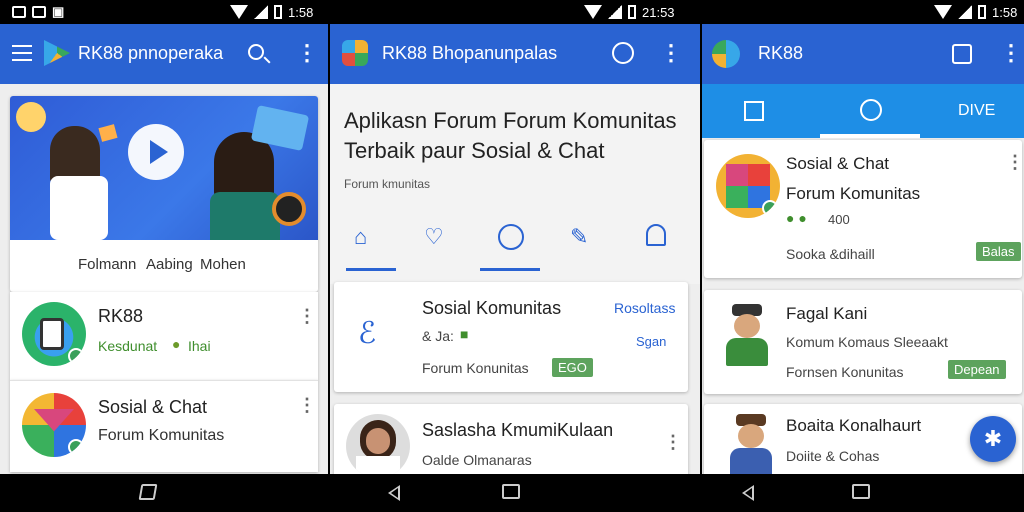  What do you see at coordinates (579, 237) in the screenshot?
I see `edit-tab-icon: ✎` at bounding box center [579, 237].